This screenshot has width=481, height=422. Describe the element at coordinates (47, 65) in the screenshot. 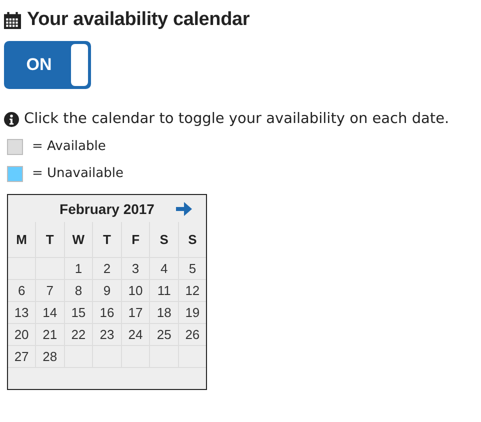

I see `toggle-switch: ON` at that location.